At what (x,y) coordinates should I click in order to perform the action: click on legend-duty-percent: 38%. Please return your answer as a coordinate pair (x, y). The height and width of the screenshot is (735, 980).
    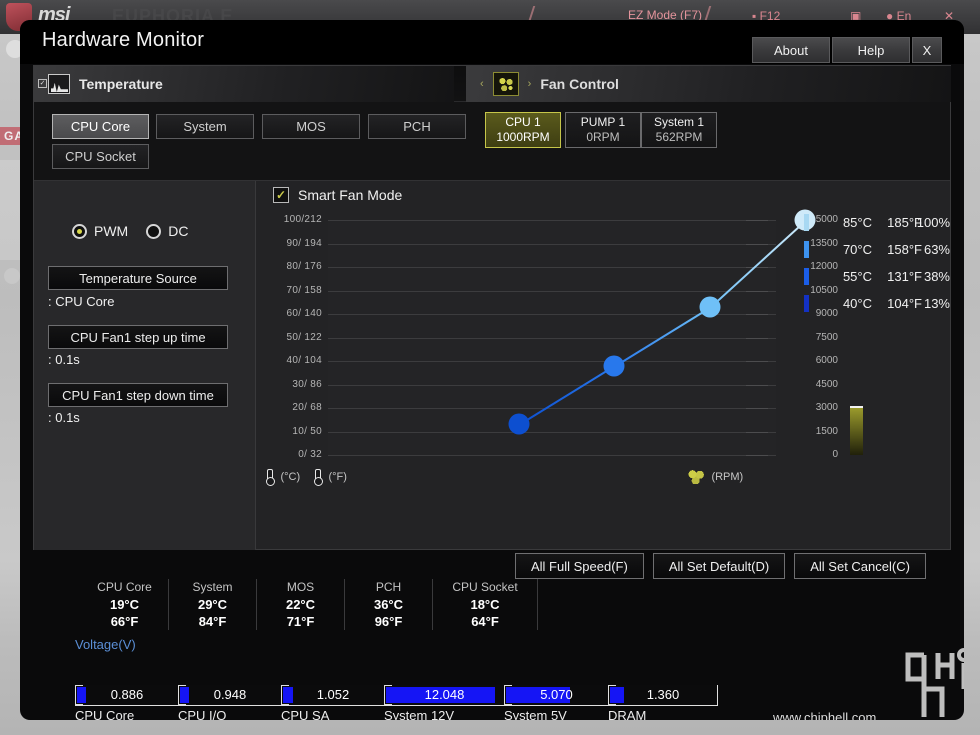
    Looking at the image, I should click on (936, 276).